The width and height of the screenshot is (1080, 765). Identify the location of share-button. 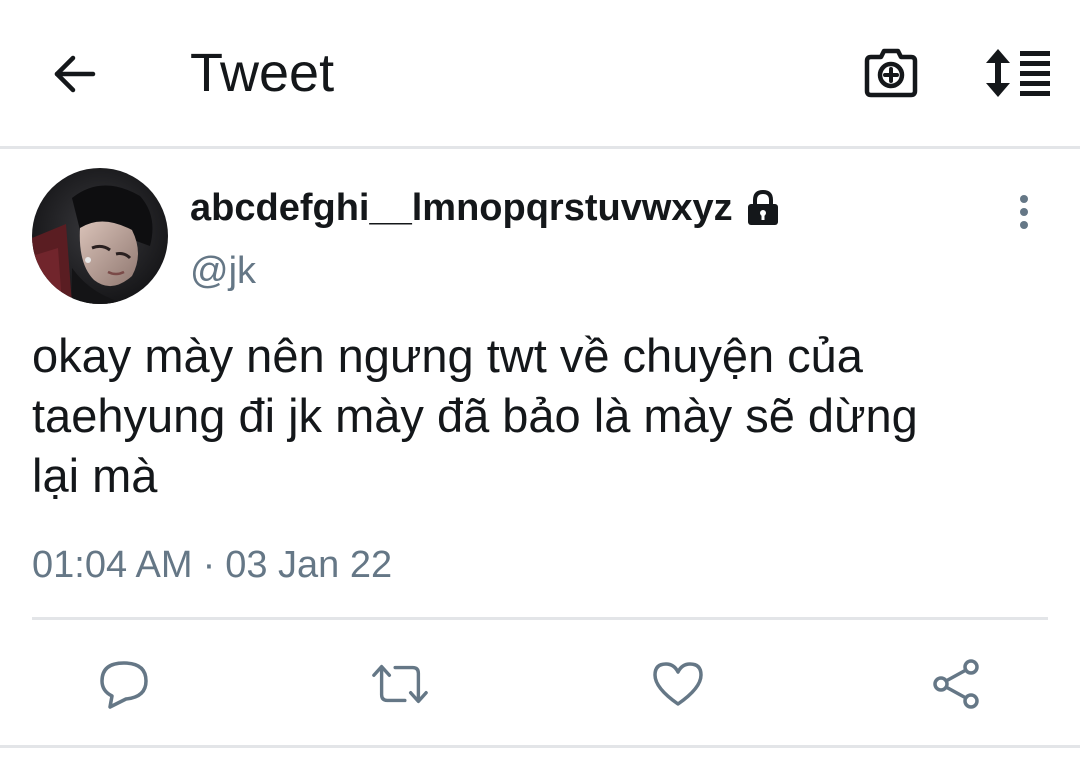
(956, 684).